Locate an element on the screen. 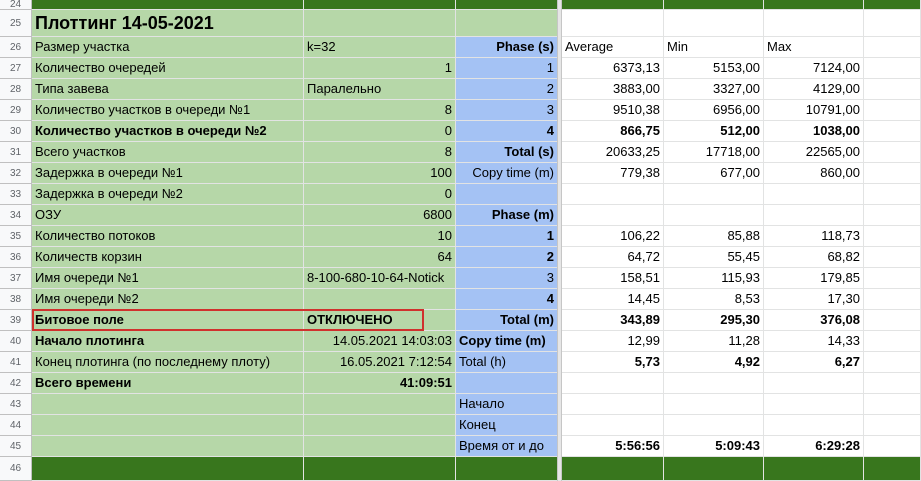 The image size is (921, 481). cell-E30: 512,00 is located at coordinates (714, 131).